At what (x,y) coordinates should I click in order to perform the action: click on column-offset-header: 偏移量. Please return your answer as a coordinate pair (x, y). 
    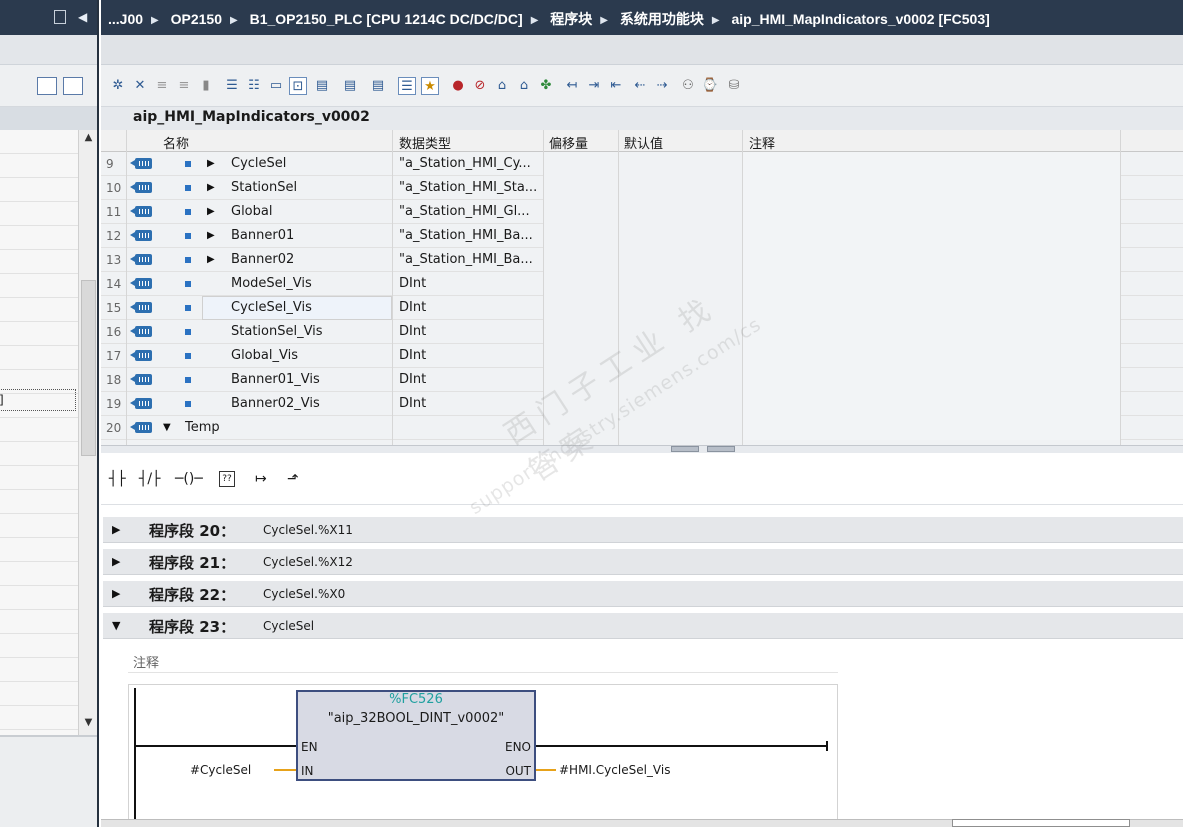
    Looking at the image, I should click on (568, 142).